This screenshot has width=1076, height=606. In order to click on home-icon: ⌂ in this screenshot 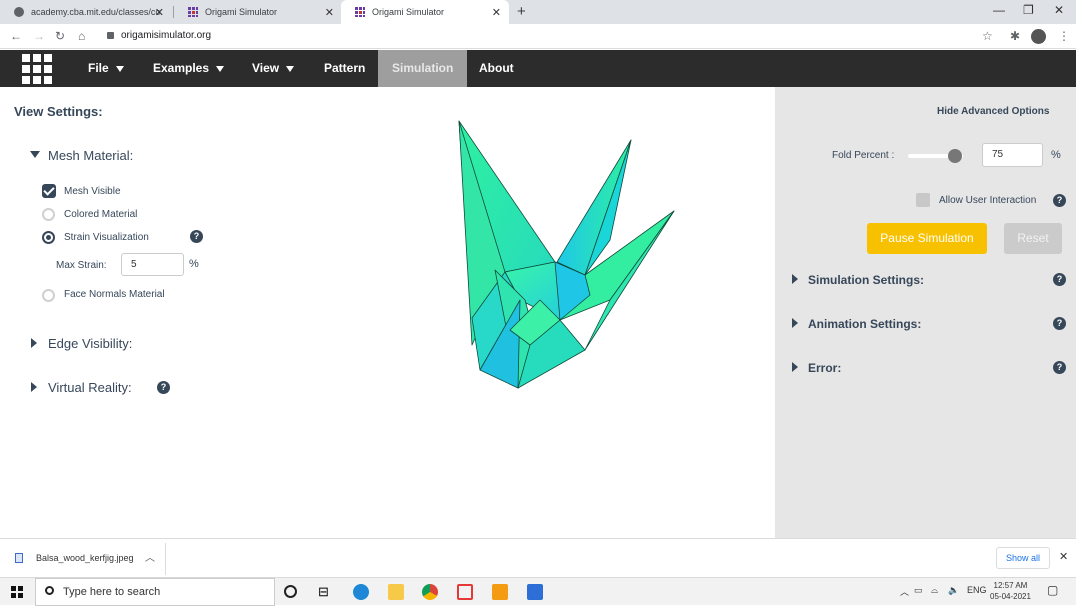, I will do `click(81, 36)`.